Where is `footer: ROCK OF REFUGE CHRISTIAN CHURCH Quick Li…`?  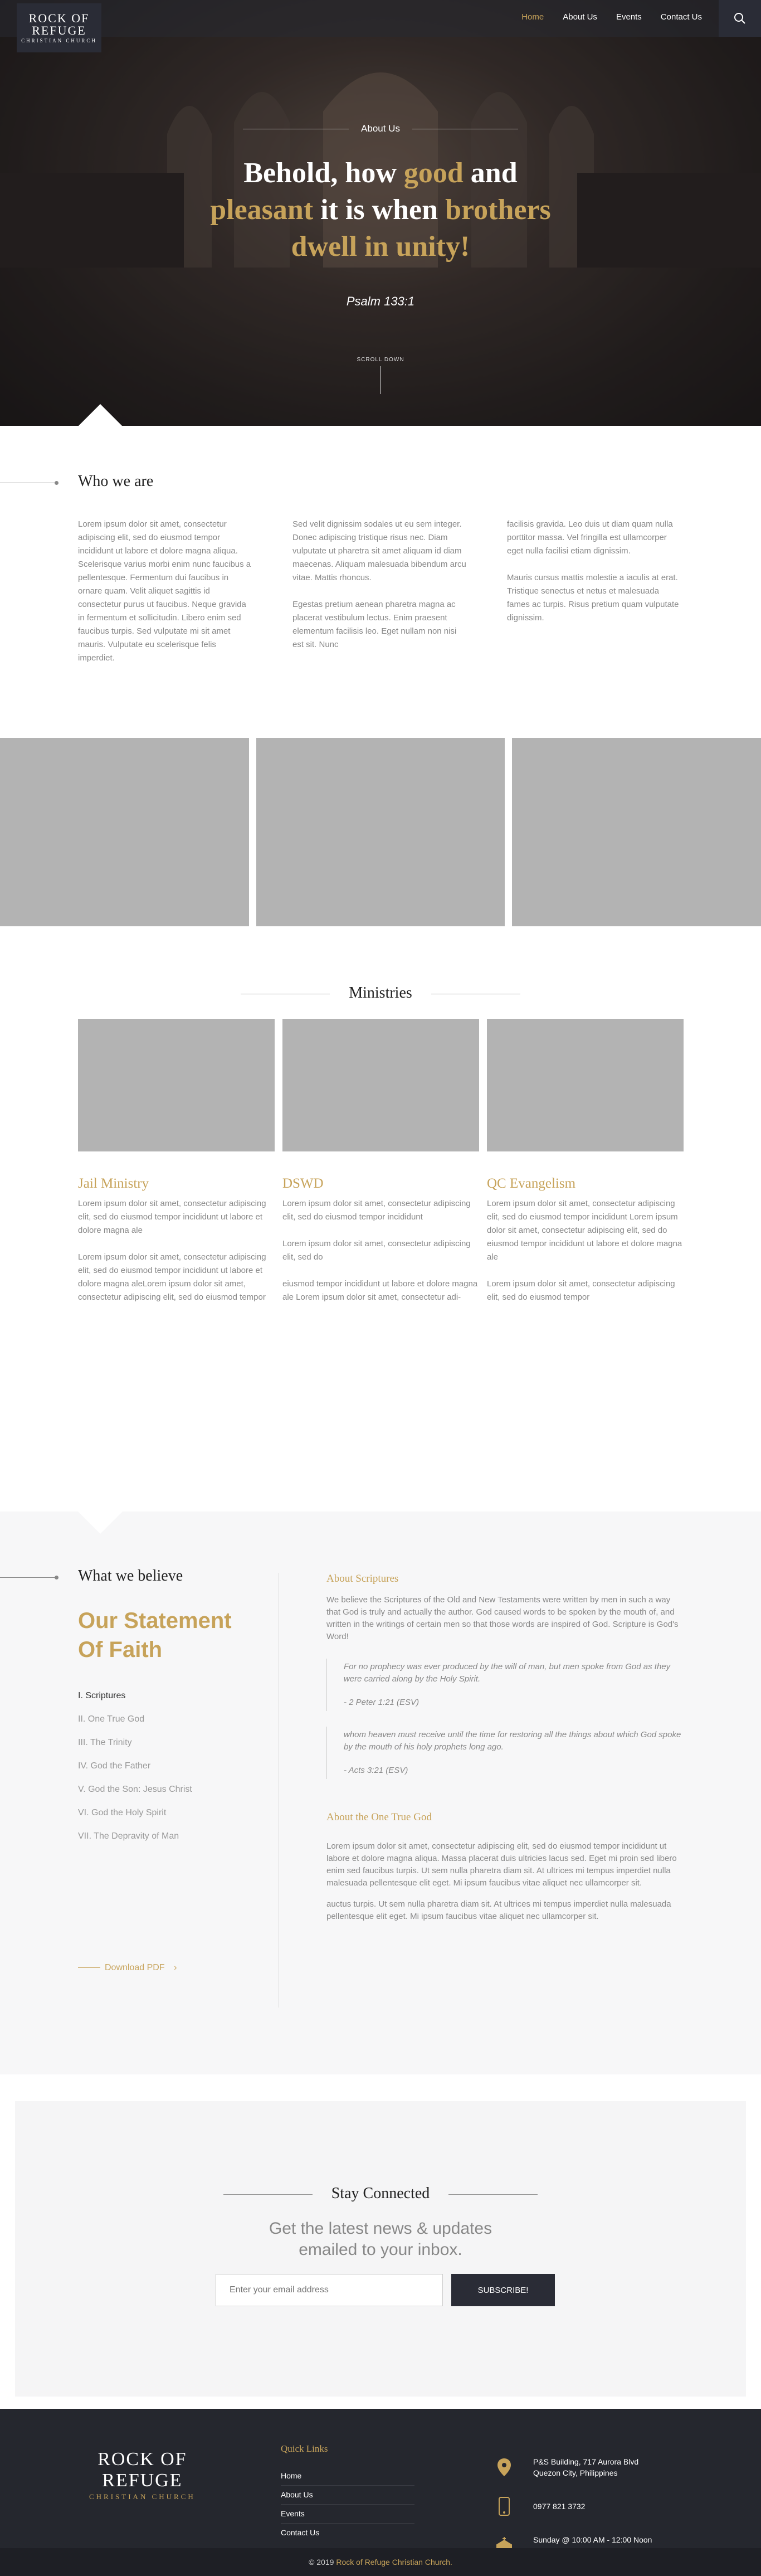 footer: ROCK OF REFUGE CHRISTIAN CHURCH Quick Li… is located at coordinates (380, 2492).